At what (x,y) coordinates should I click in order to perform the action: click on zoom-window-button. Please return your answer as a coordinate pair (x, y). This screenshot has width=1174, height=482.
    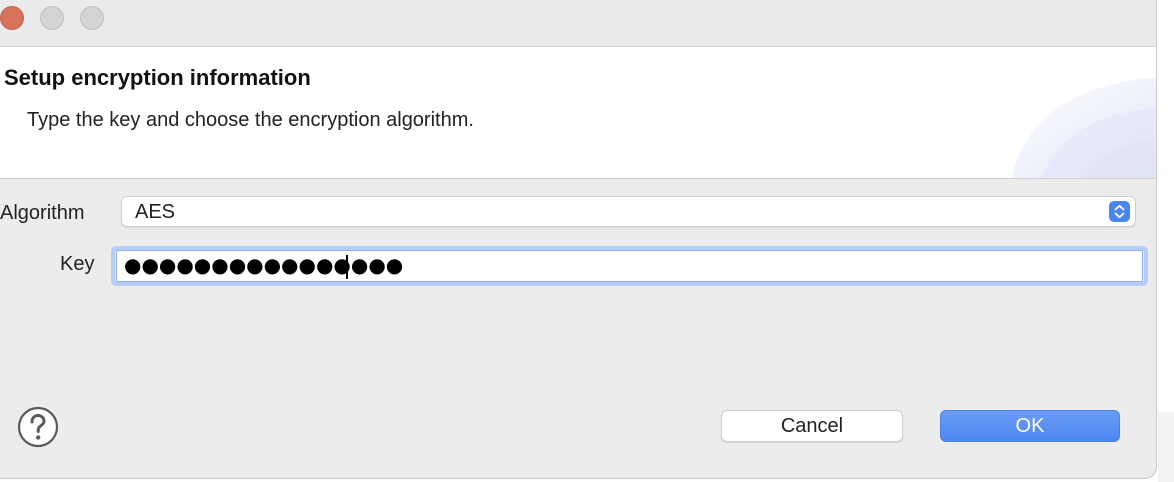
    Looking at the image, I should click on (92, 18).